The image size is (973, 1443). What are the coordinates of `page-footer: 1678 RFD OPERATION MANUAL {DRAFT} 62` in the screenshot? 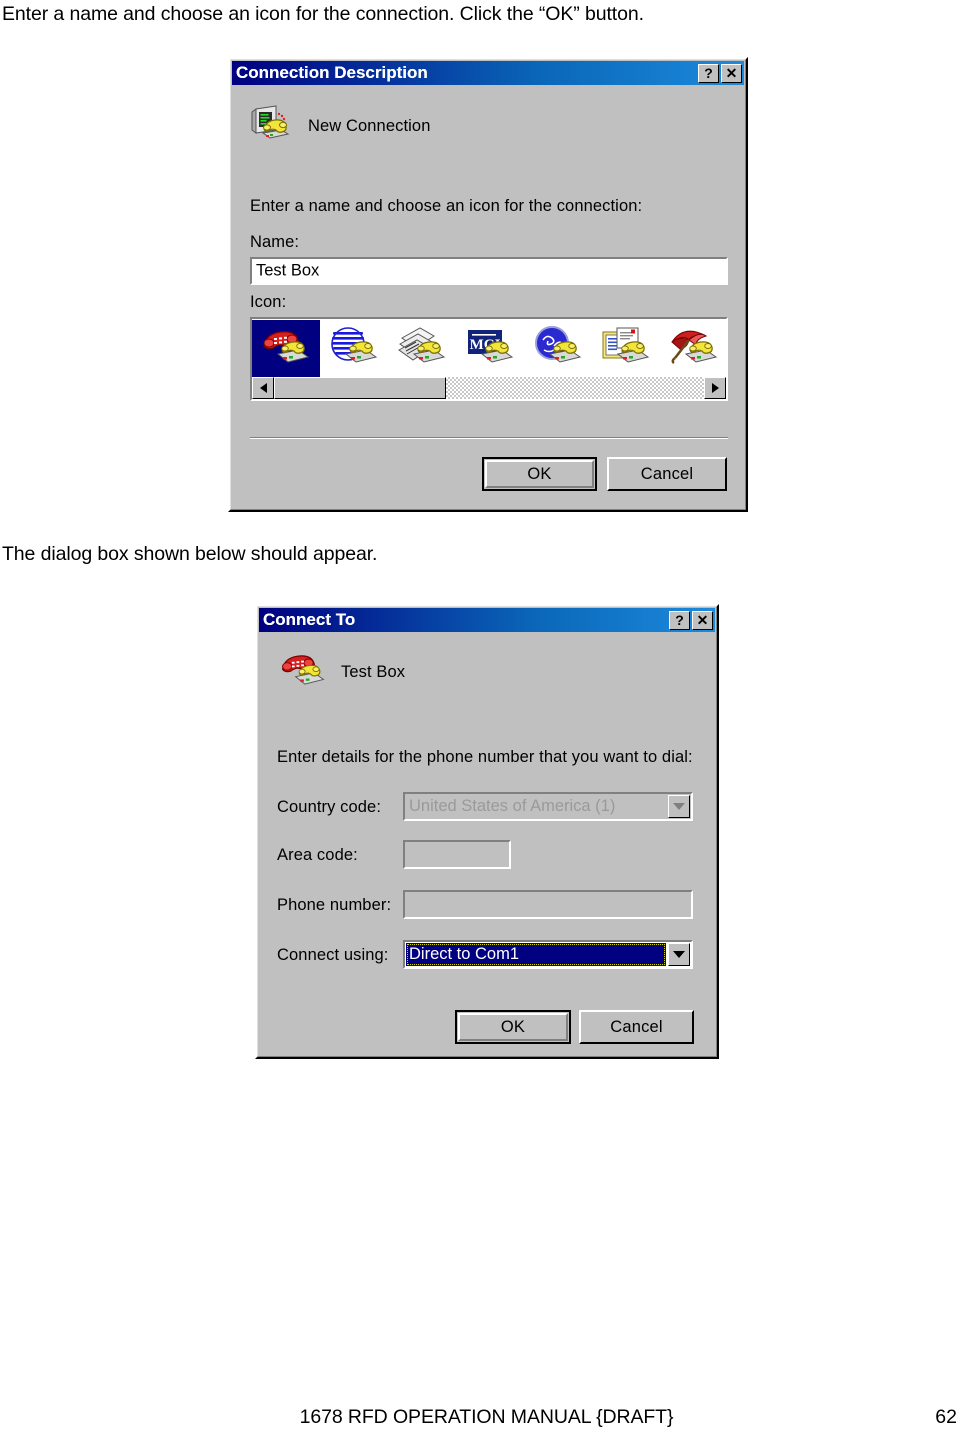 It's located at (486, 1421).